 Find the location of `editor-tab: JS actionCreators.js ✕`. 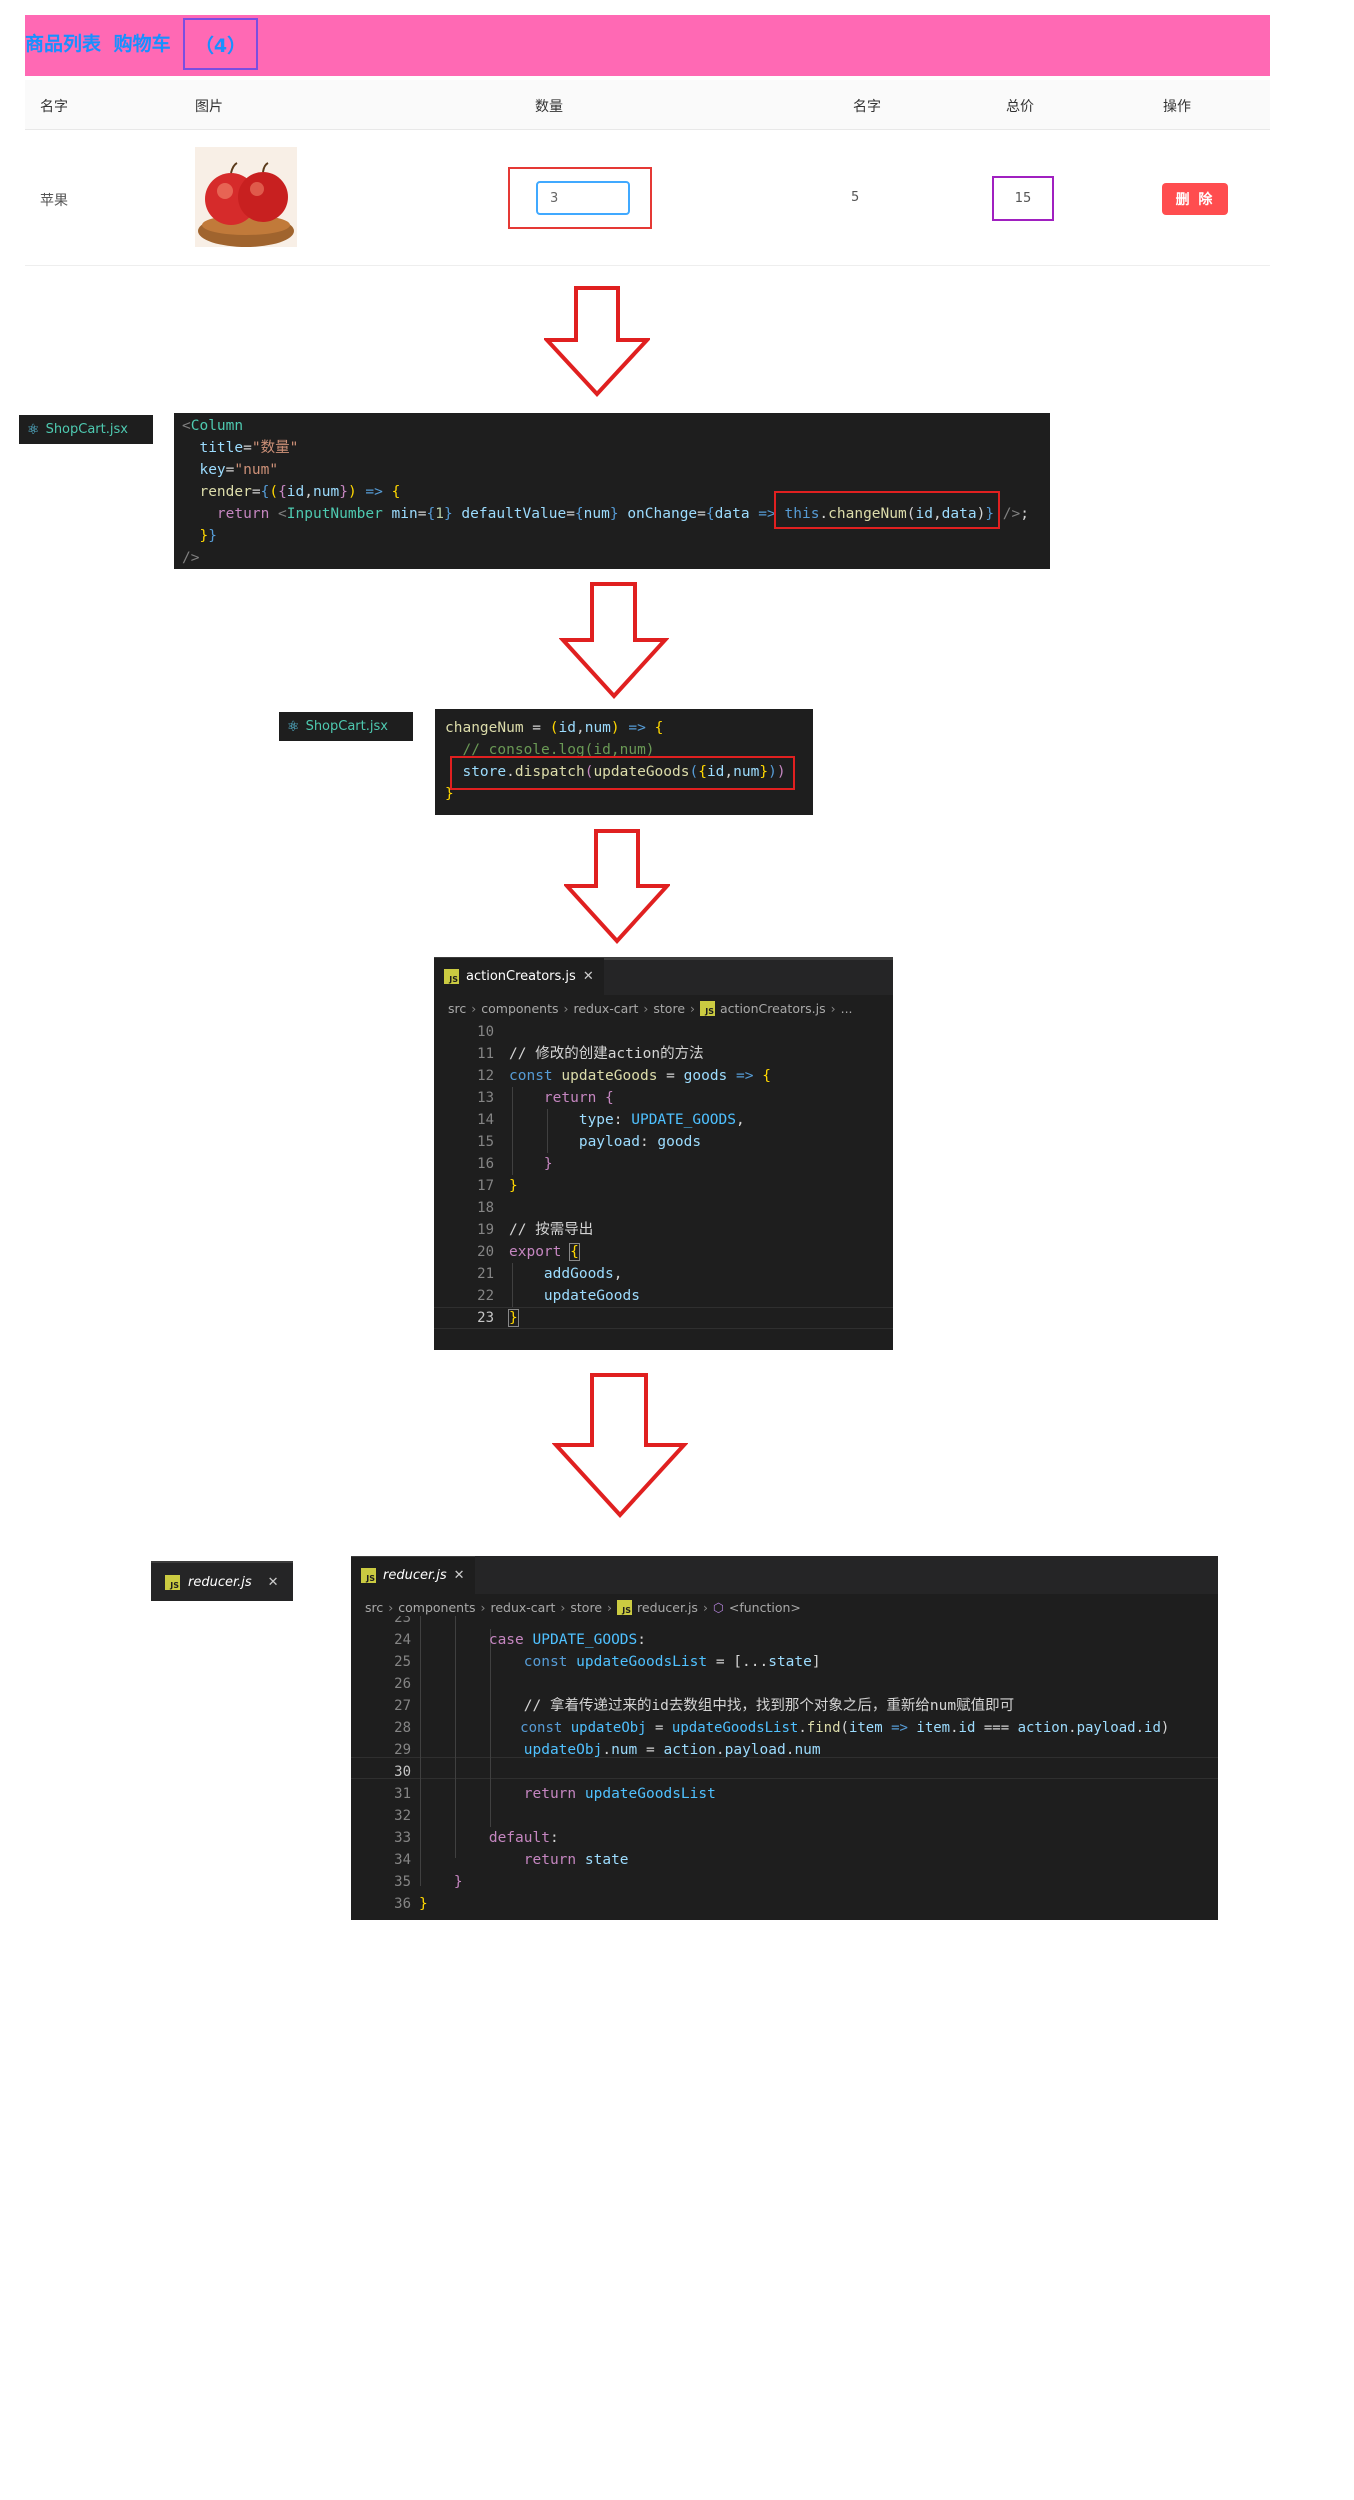

editor-tab: JS actionCreators.js ✕ is located at coordinates (519, 976).